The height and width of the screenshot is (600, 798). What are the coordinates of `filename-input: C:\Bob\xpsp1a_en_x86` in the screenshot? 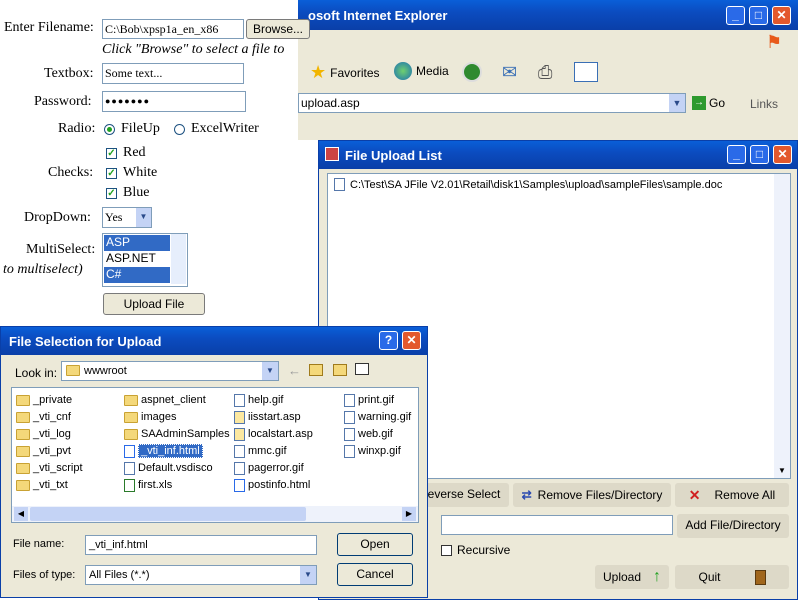 It's located at (173, 29).